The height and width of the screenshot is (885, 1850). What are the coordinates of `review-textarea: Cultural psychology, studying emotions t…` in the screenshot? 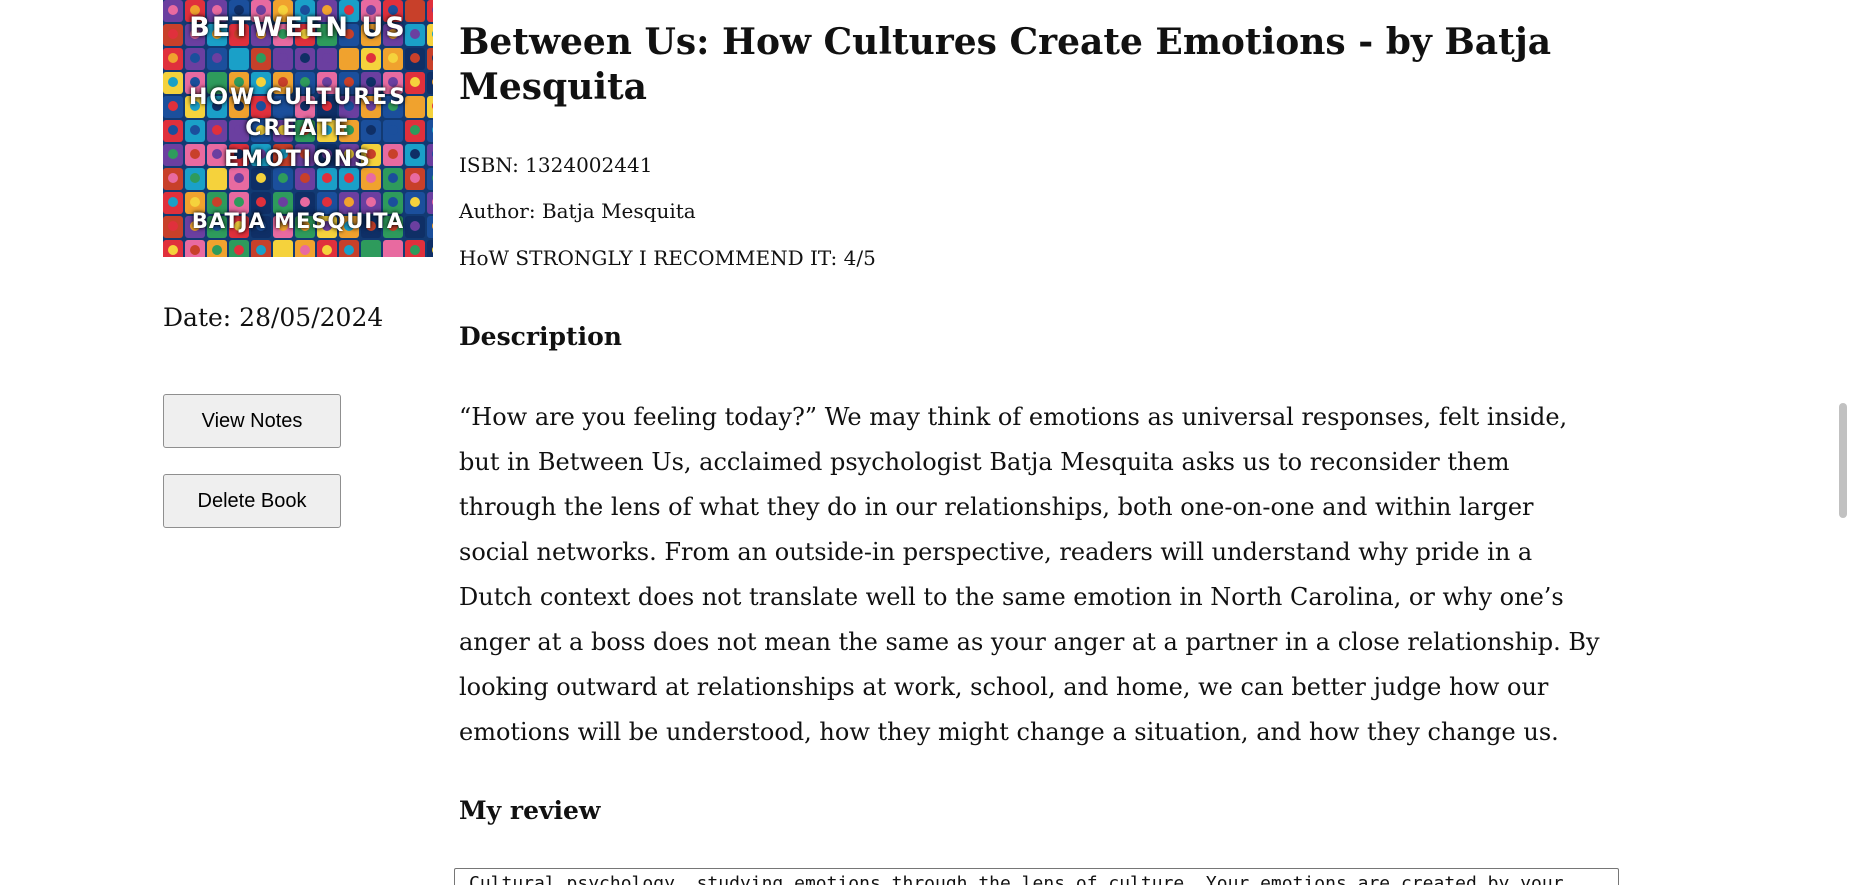 It's located at (1036, 876).